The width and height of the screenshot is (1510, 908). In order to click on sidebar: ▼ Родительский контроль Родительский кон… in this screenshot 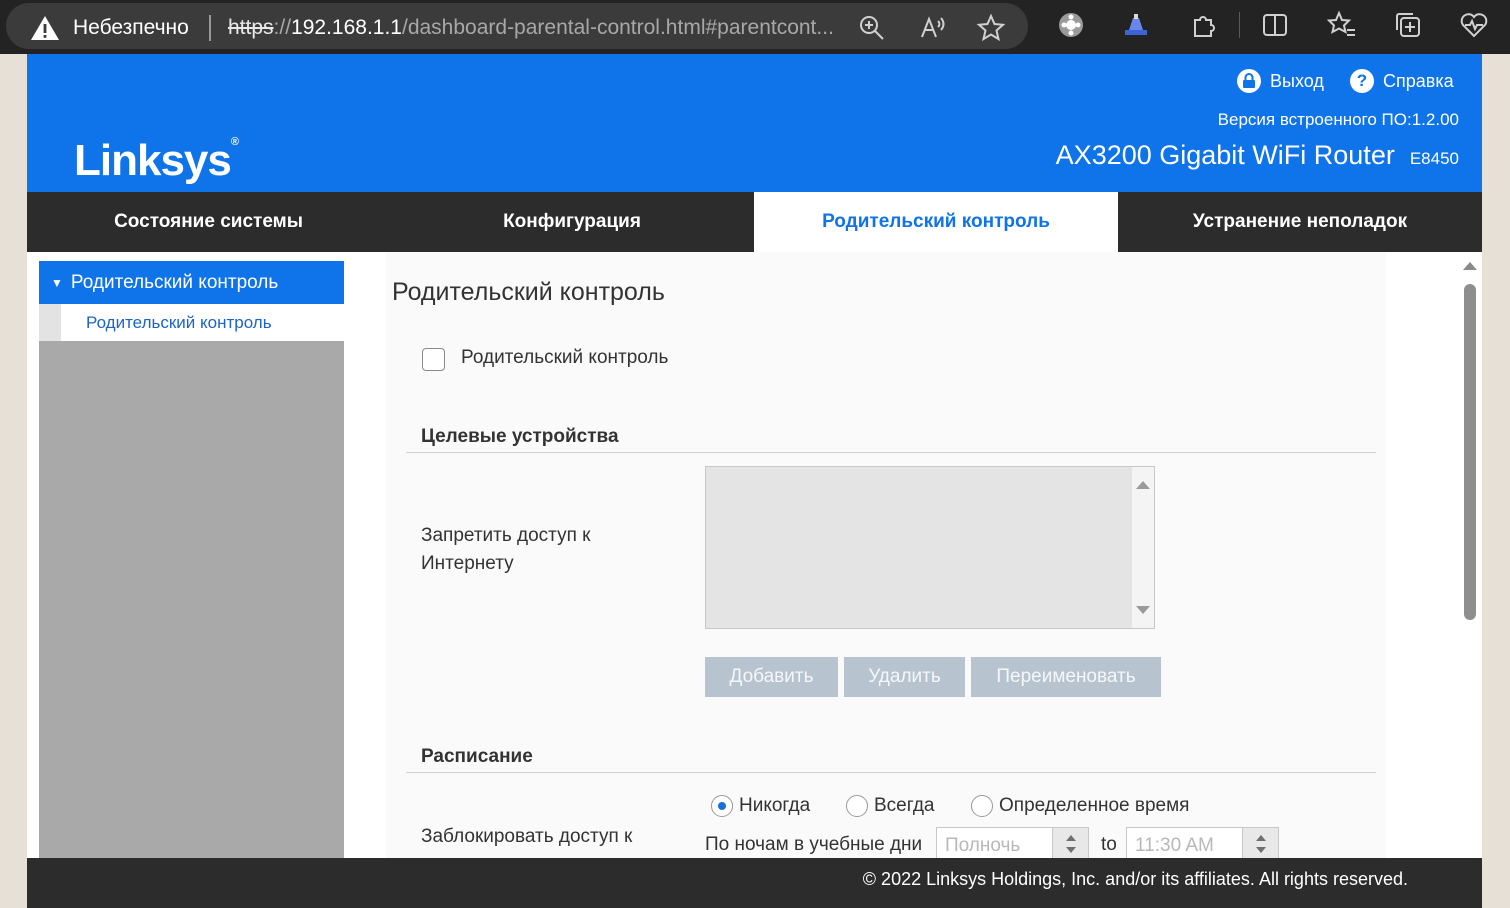, I will do `click(191, 561)`.